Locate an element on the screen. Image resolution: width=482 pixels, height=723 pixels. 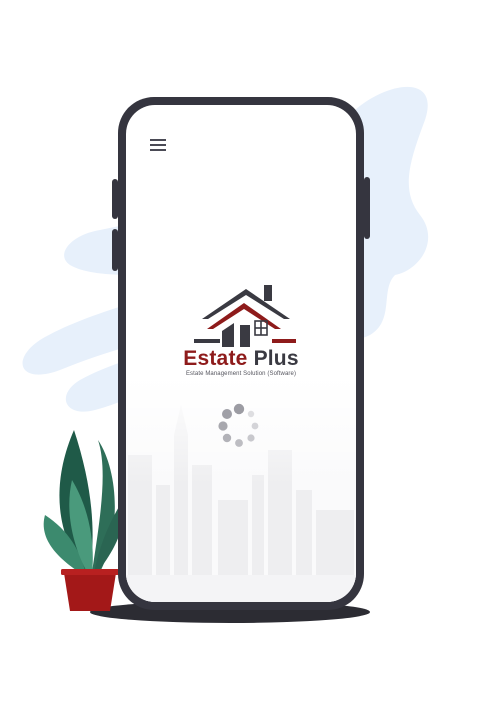
loading-spinner-icon is located at coordinates (238, 425).